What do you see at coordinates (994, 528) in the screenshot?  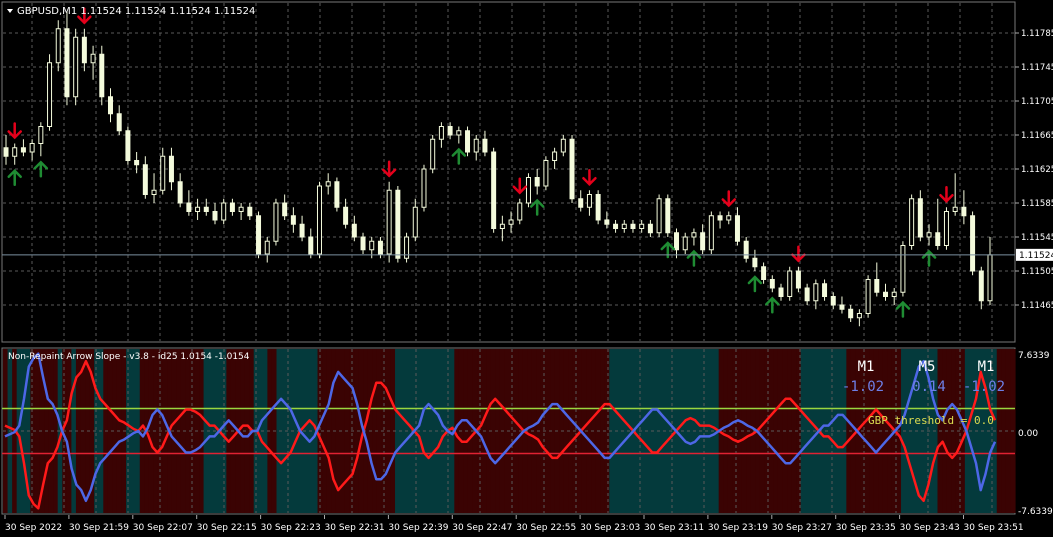 I see `time-tick-label: 30 Sep 23:51` at bounding box center [994, 528].